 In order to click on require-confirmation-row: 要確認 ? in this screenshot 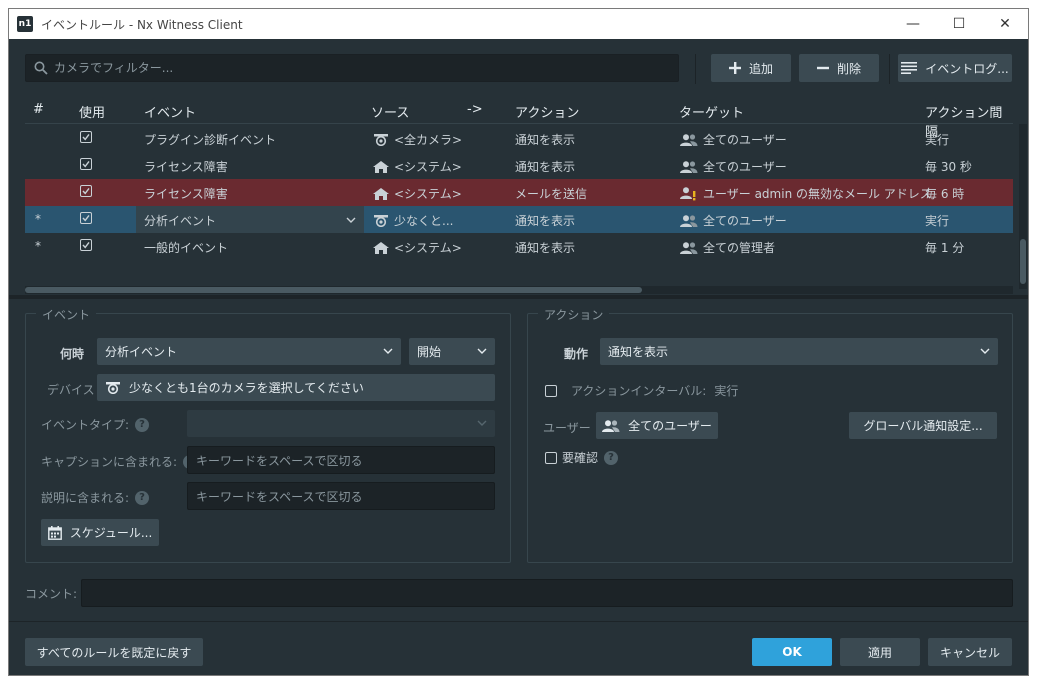, I will do `click(582, 457)`.